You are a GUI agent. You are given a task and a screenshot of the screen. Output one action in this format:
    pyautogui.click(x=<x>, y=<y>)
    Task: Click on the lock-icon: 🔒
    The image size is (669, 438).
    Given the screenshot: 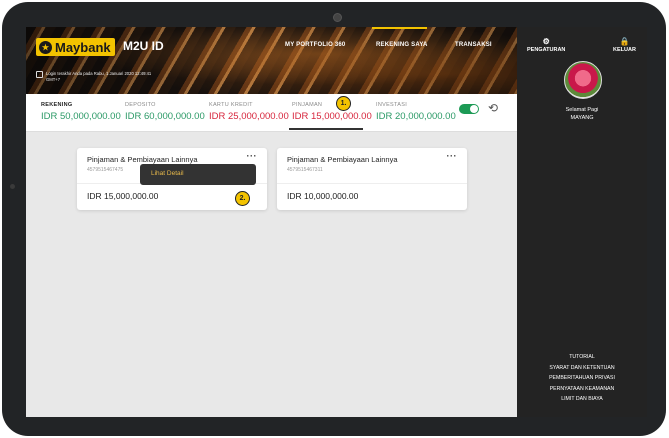 What is the action you would take?
    pyautogui.click(x=624, y=41)
    